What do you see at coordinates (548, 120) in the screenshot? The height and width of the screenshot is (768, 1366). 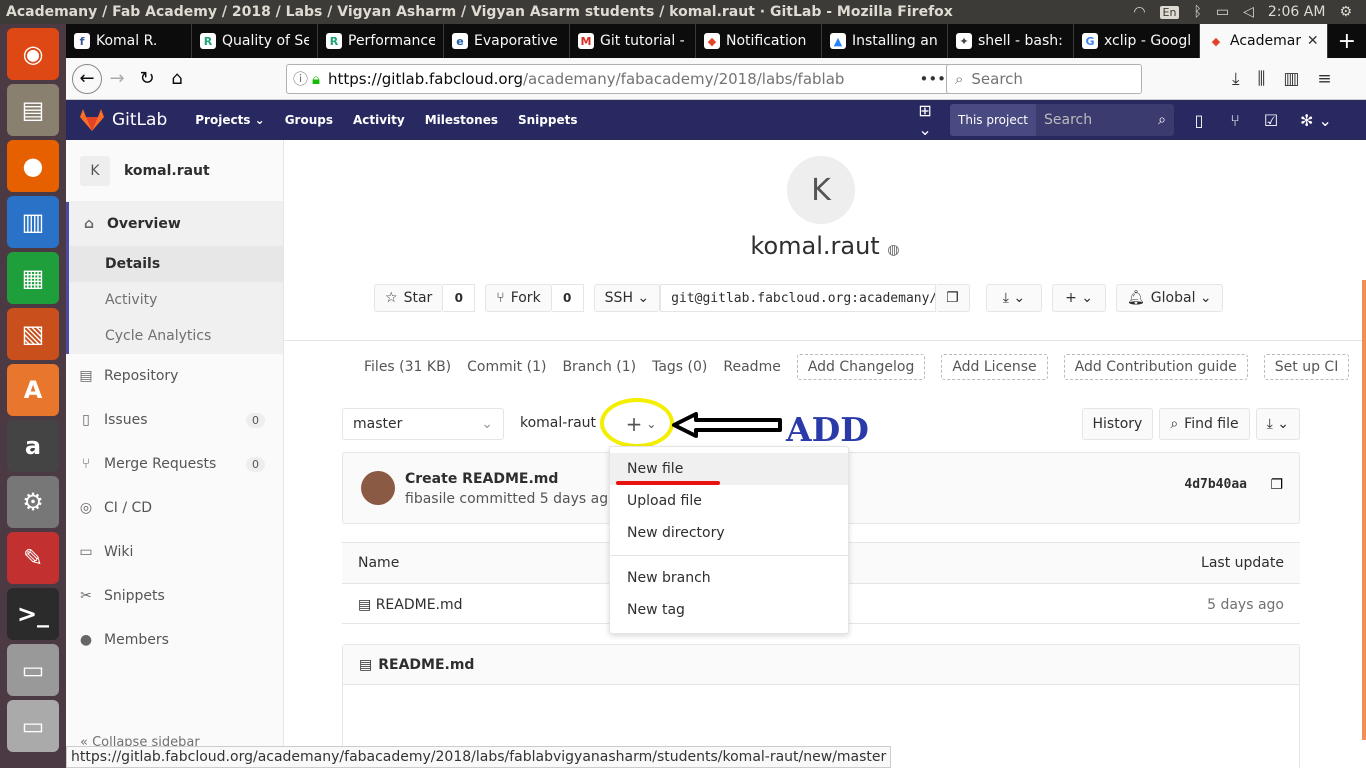 I see `gitlab-nav-item: Snippets` at bounding box center [548, 120].